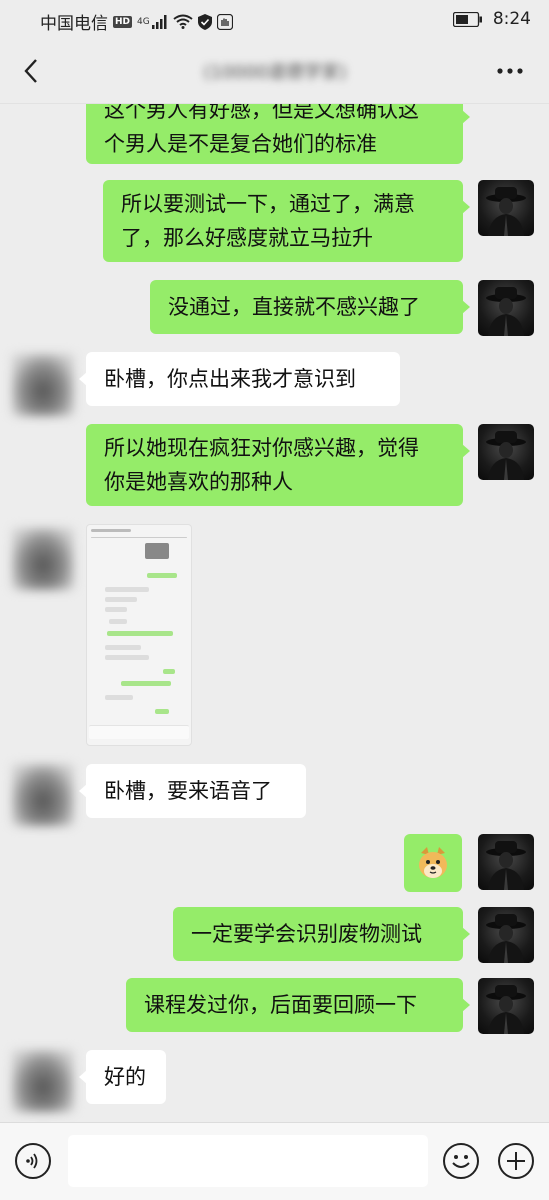 This screenshot has width=549, height=1200. Describe the element at coordinates (240, 144) in the screenshot. I see `message-line: 个男人是不是复合她们的标准` at that location.